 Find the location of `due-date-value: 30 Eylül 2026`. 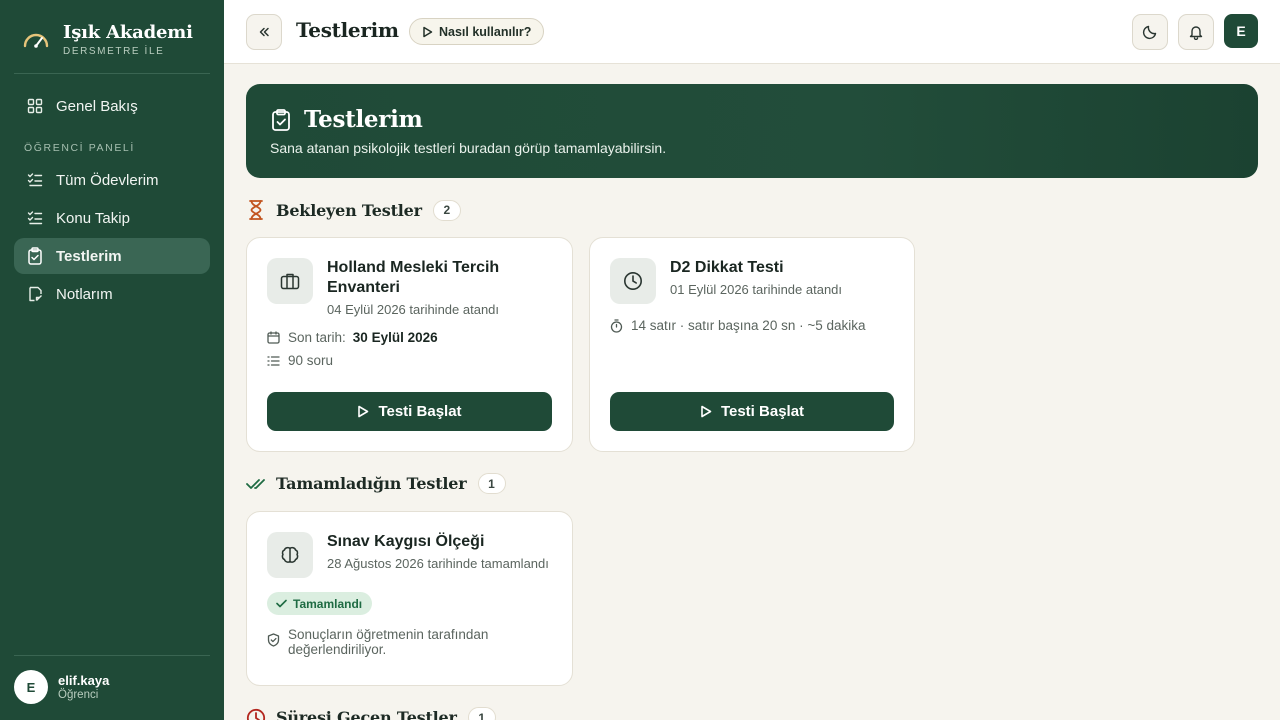

due-date-value: 30 Eylül 2026 is located at coordinates (395, 337).